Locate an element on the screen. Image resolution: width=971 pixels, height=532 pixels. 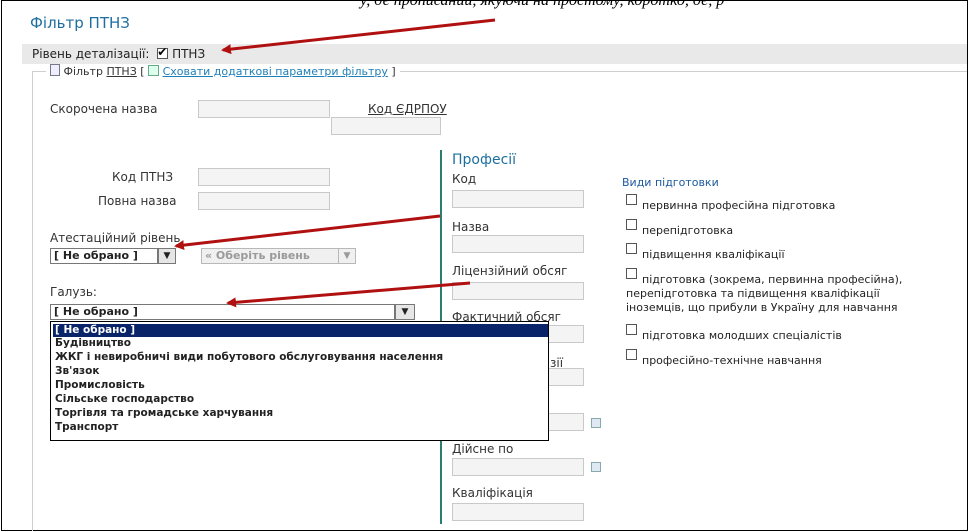
edrpou-input is located at coordinates (386, 126).